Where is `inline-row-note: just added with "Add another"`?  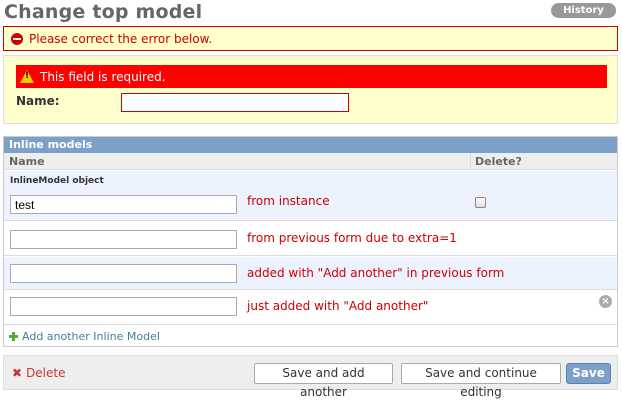
inline-row-note: just added with "Add another" is located at coordinates (338, 306).